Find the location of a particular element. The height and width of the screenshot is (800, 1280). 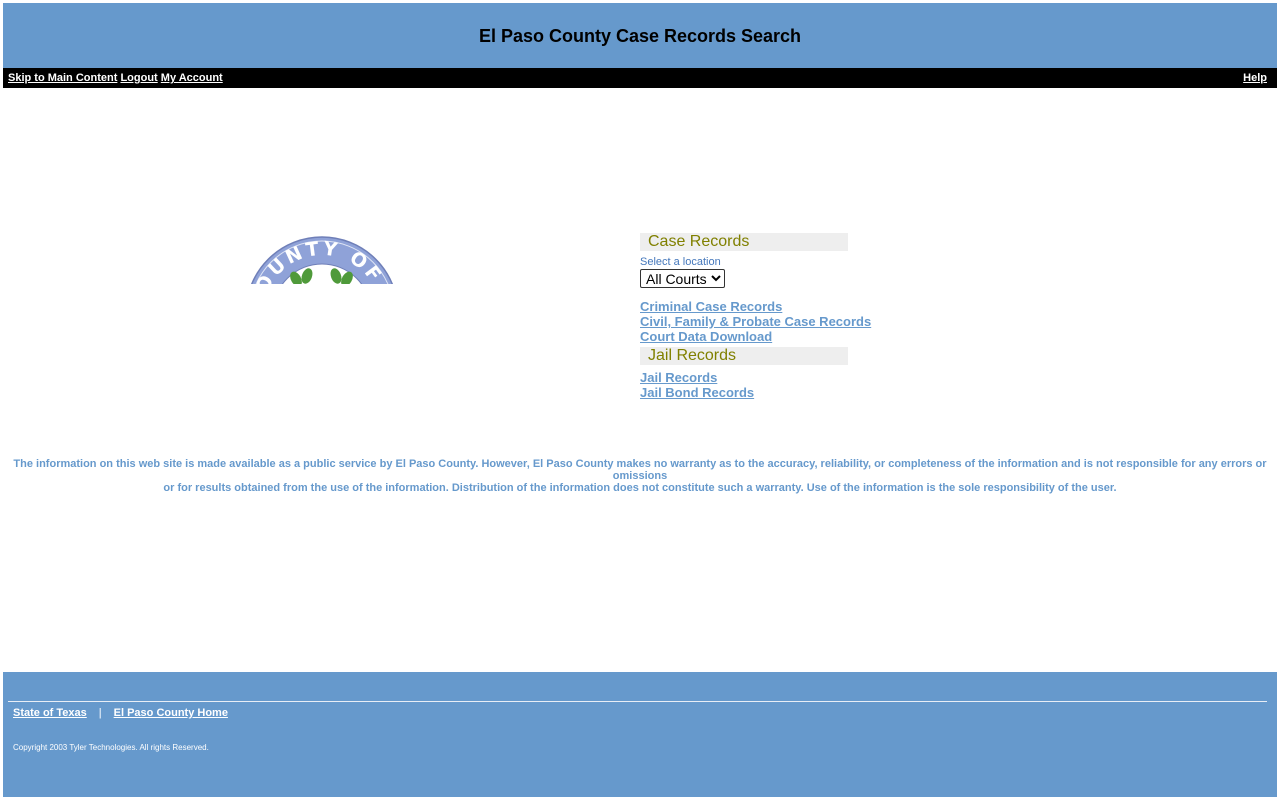

logout-link: Logout is located at coordinates (138, 78).